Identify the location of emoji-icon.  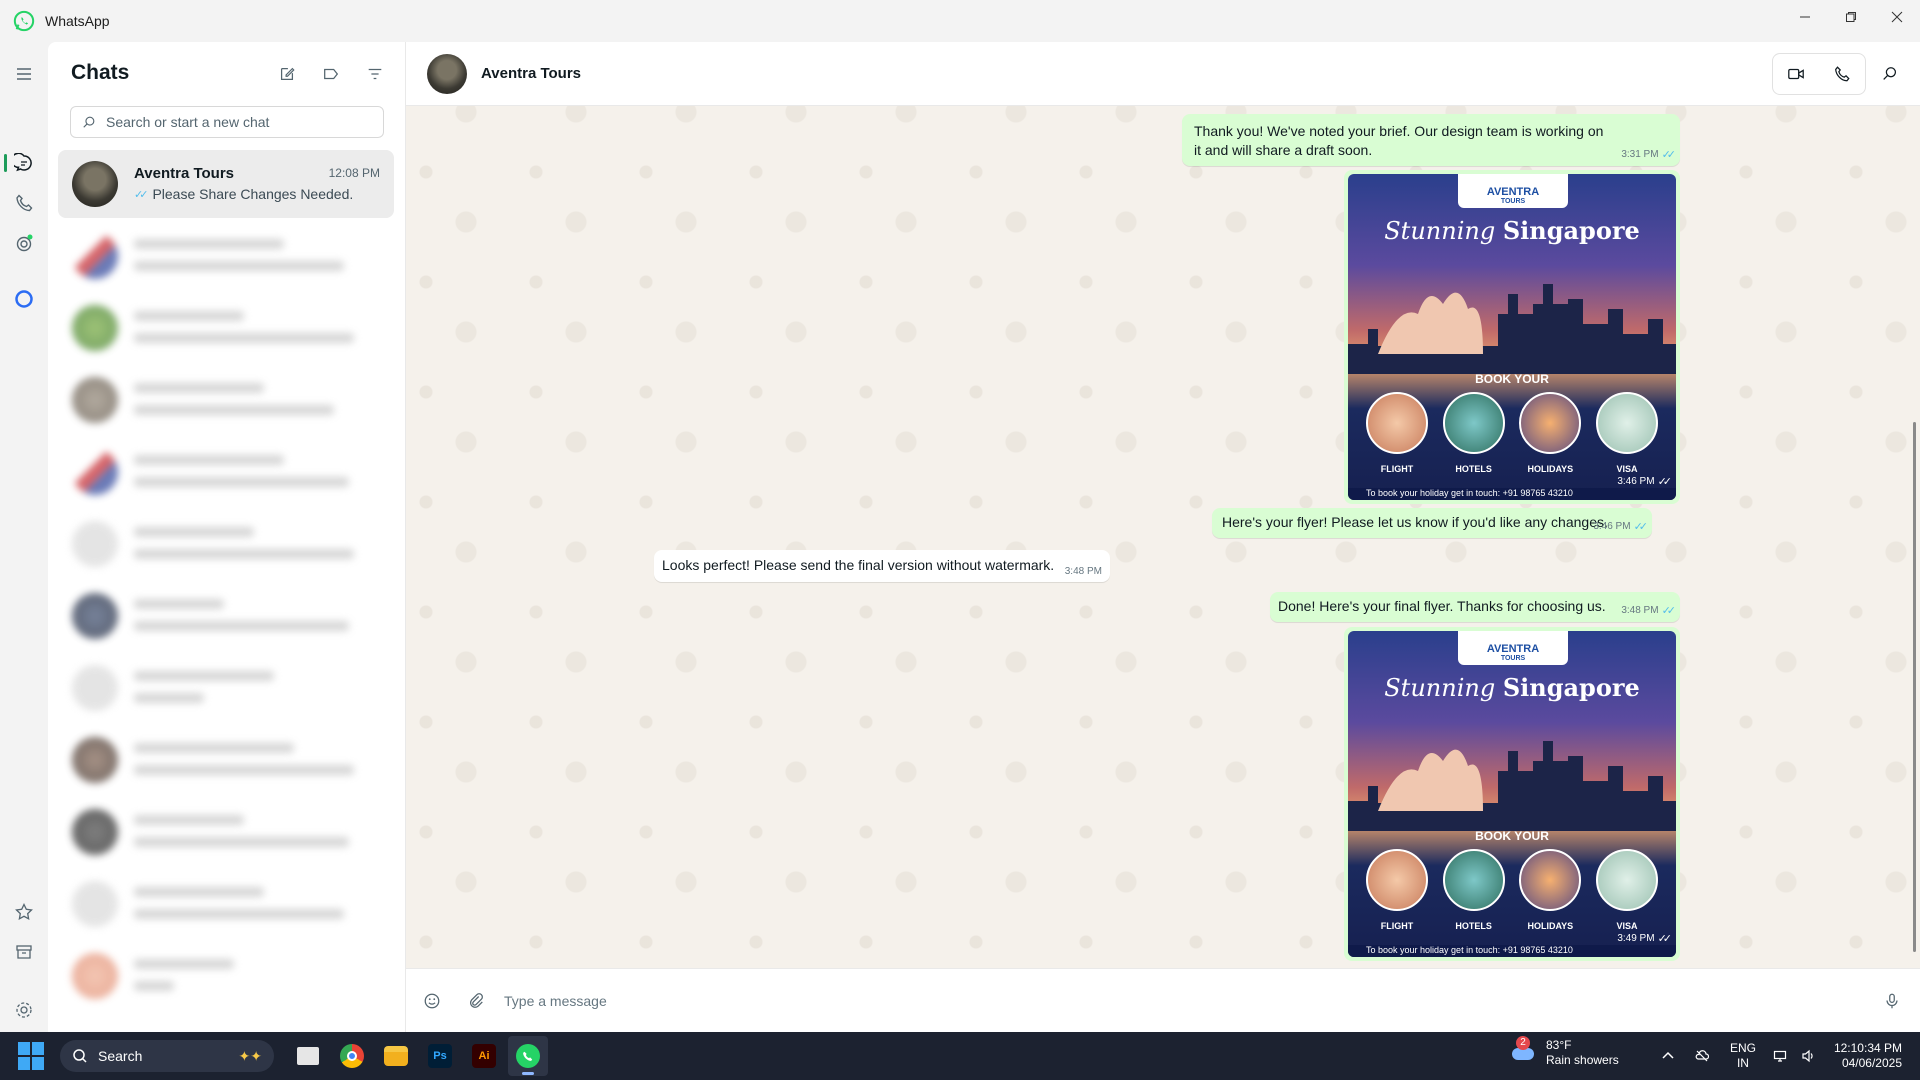
(432, 1000).